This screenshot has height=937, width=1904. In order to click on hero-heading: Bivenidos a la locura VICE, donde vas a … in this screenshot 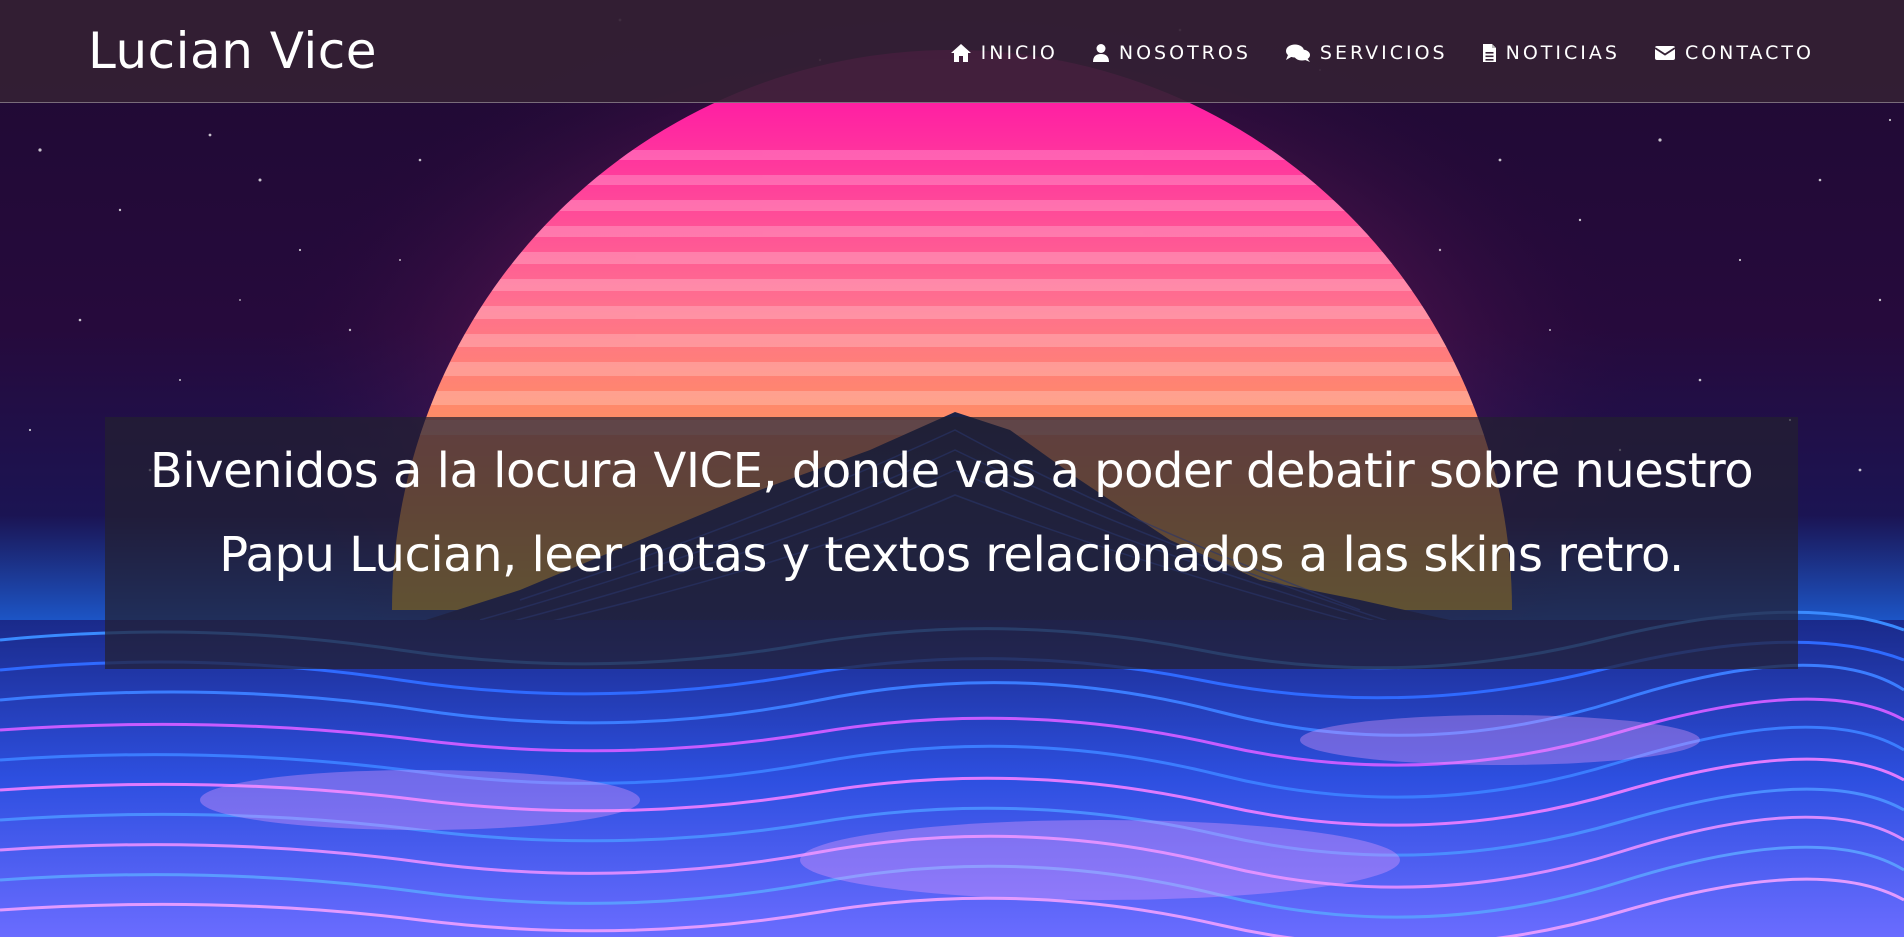, I will do `click(951, 513)`.